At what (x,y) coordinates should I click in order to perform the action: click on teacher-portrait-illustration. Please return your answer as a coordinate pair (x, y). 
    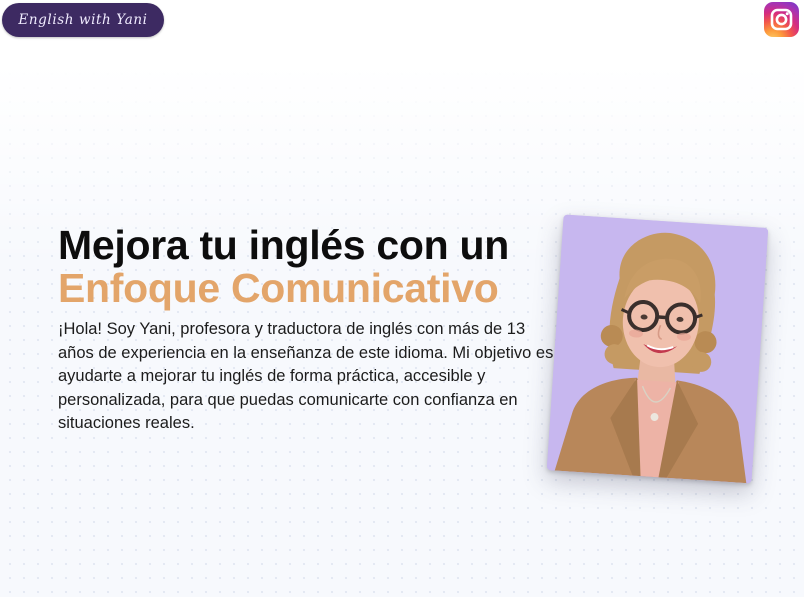
    Looking at the image, I should click on (657, 349).